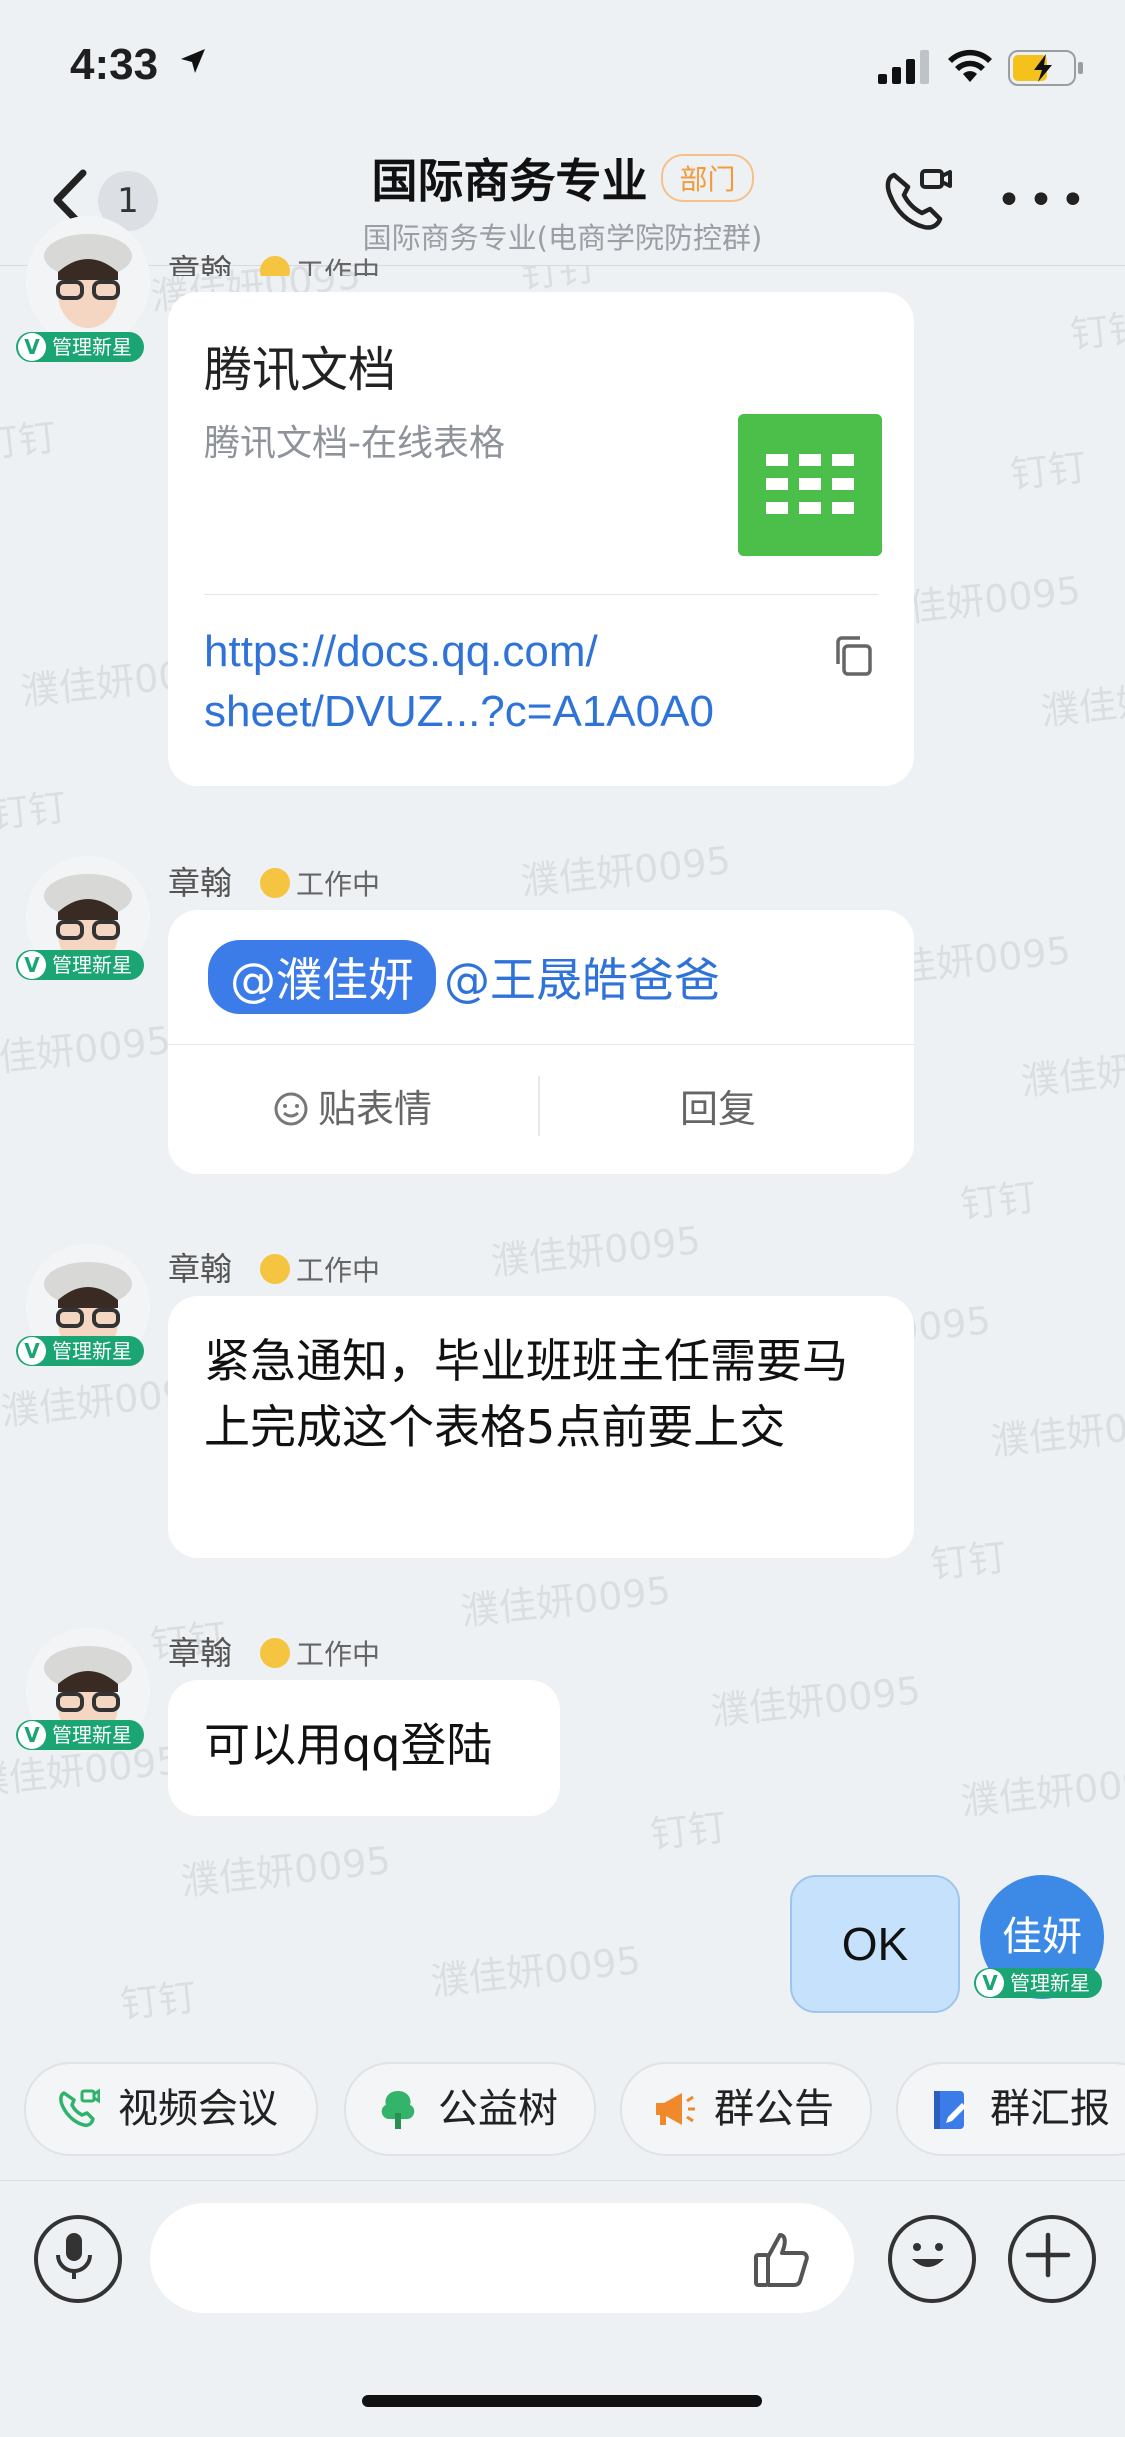 The width and height of the screenshot is (1125, 2437). Describe the element at coordinates (198, 2109) in the screenshot. I see `chip-label: 视频会议` at that location.